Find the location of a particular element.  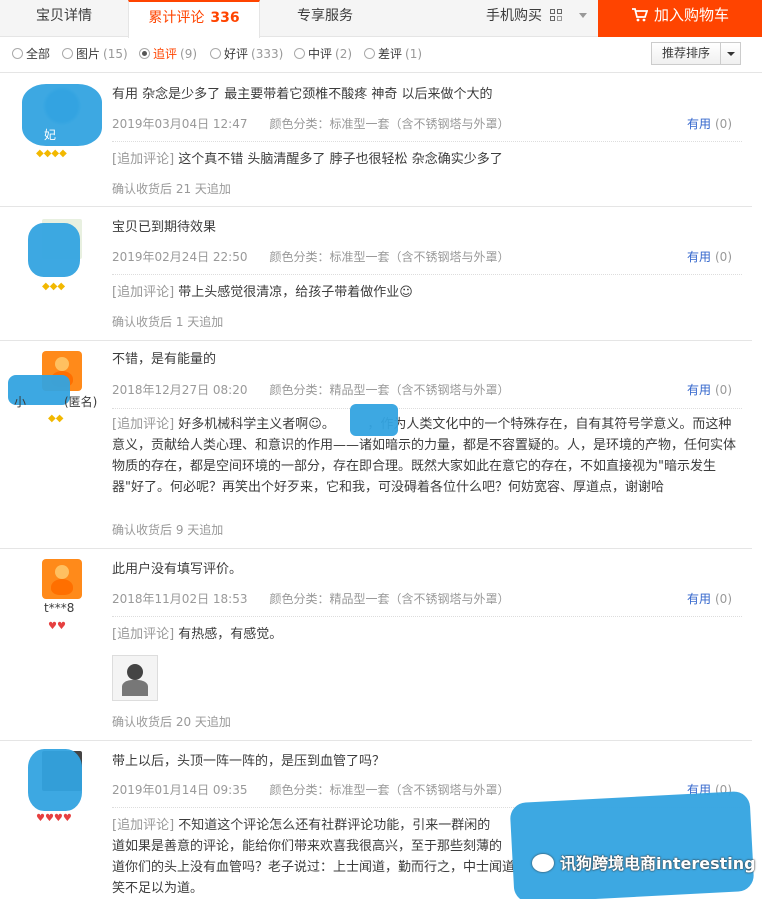

filter-images: 图片 (15) is located at coordinates (95, 53).